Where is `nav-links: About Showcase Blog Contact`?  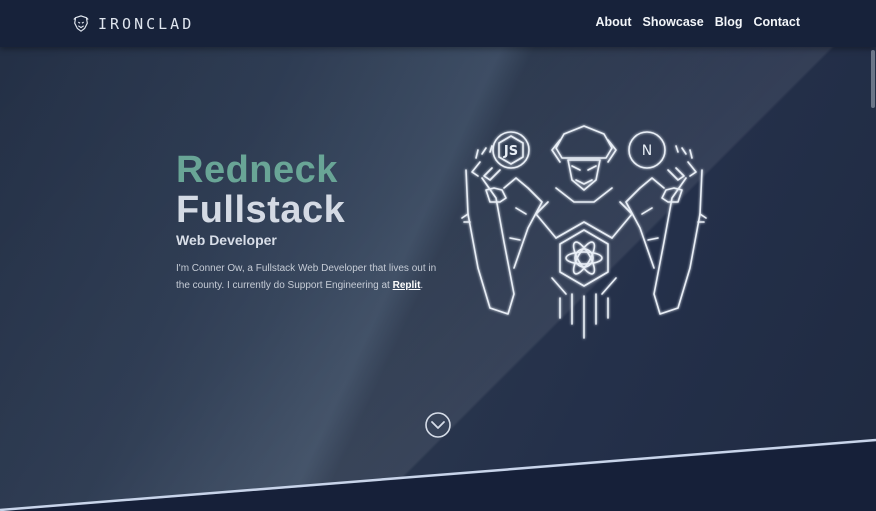 nav-links: About Showcase Blog Contact is located at coordinates (697, 22).